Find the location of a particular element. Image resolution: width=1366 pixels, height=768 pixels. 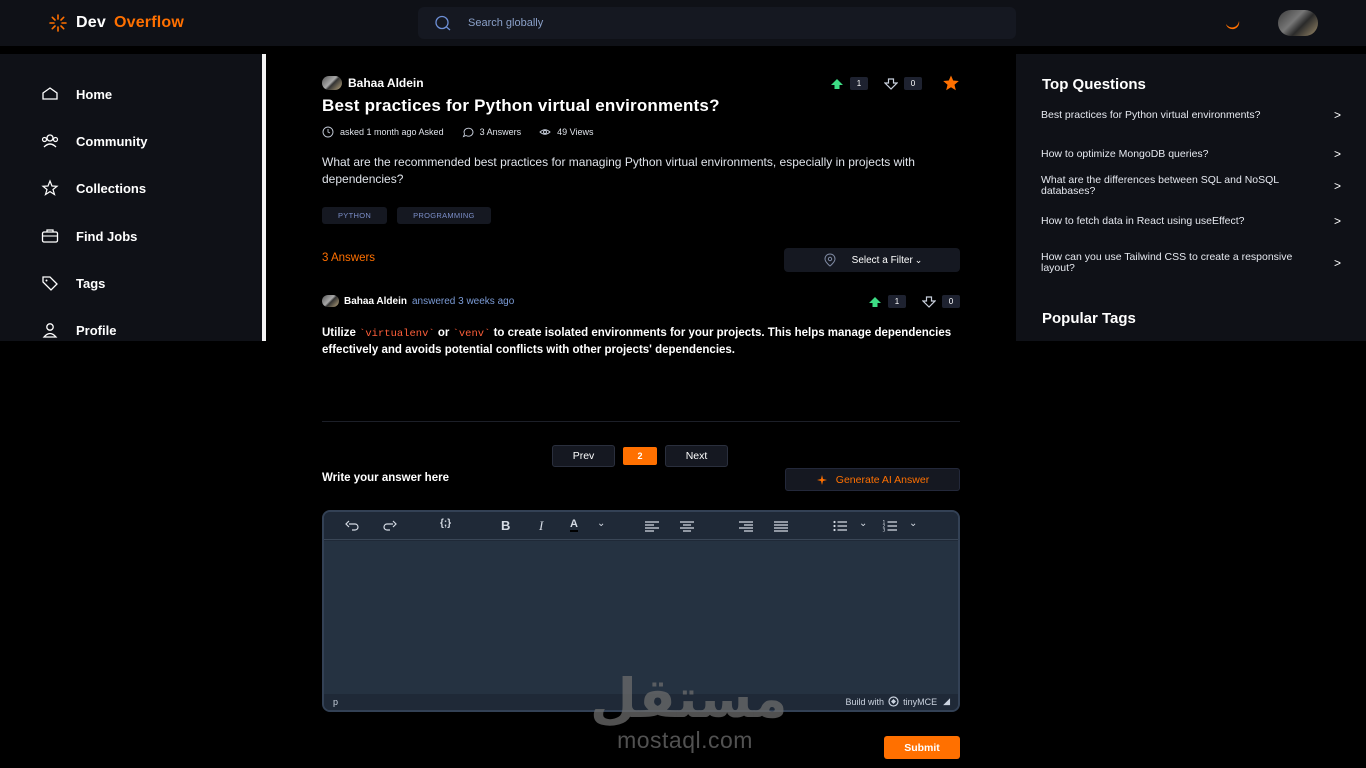

answer-time: answered 3 weeks ago is located at coordinates (463, 301).